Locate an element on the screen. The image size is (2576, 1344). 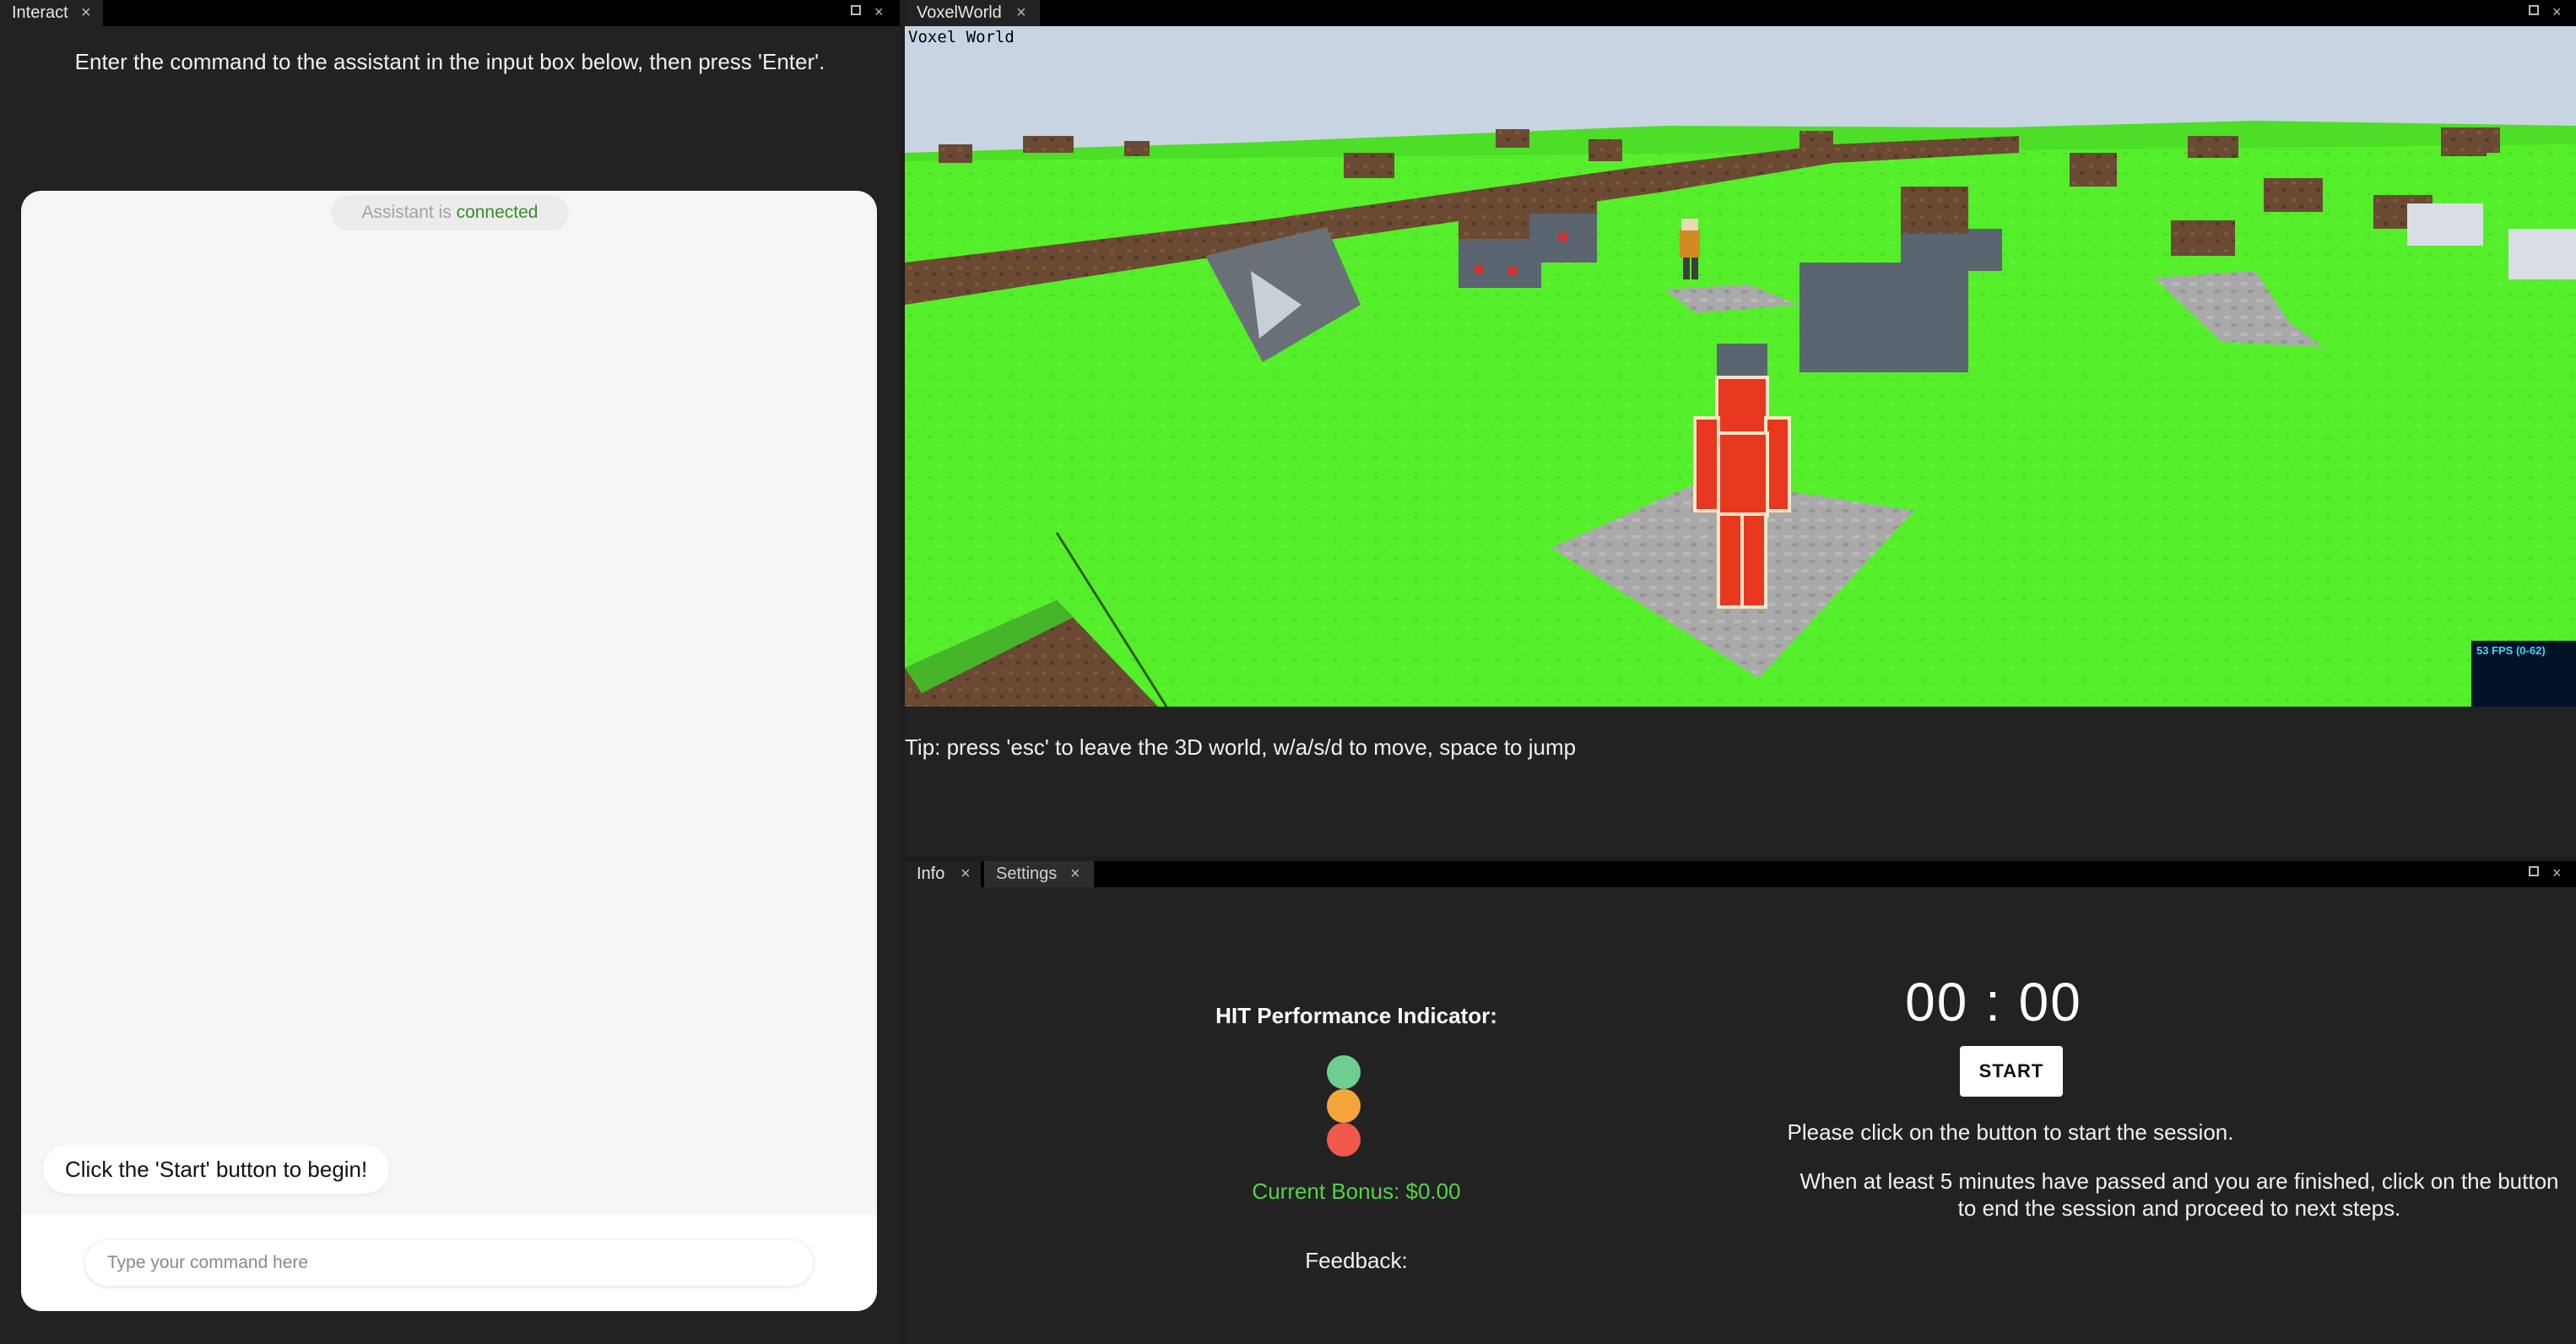
tab-voxelworld-label: VoxelWorld is located at coordinates (959, 12).